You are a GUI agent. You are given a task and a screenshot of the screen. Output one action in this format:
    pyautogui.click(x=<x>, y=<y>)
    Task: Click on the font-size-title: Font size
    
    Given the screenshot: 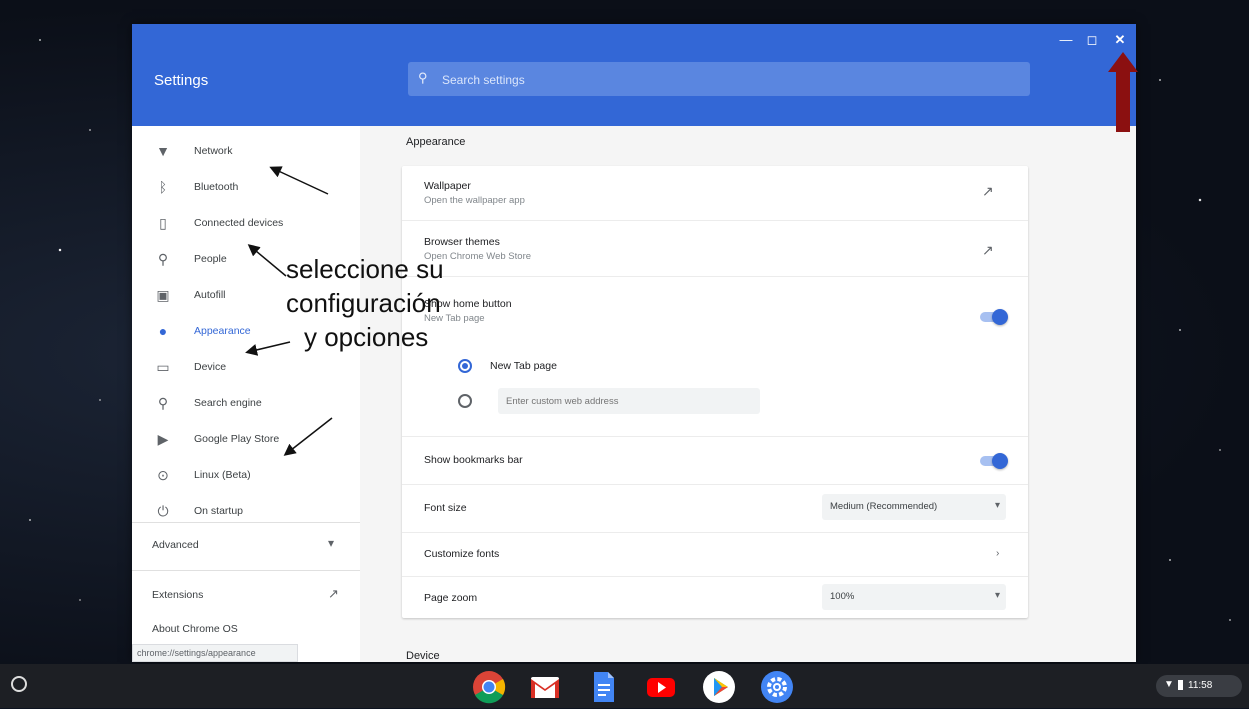 What is the action you would take?
    pyautogui.click(x=445, y=508)
    